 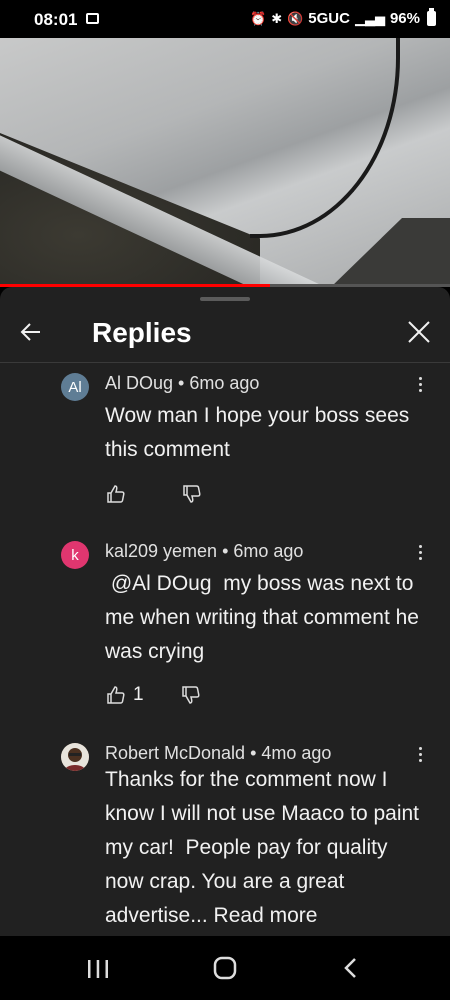 What do you see at coordinates (182, 383) in the screenshot?
I see `comment-meta: Al DOug • 6mo ago` at bounding box center [182, 383].